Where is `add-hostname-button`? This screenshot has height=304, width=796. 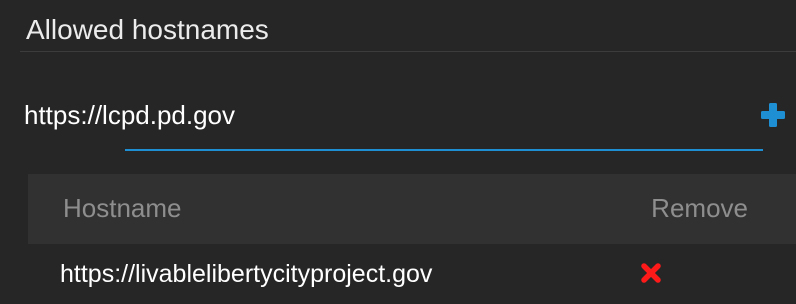 add-hostname-button is located at coordinates (773, 115).